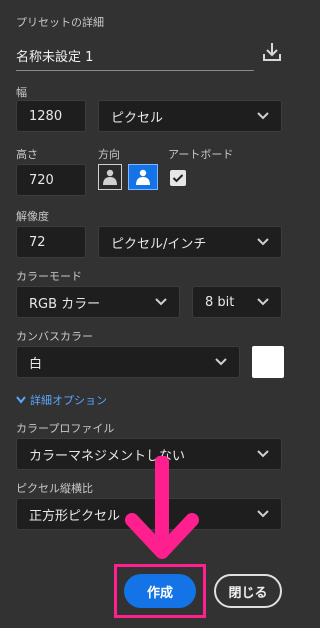 This screenshot has width=320, height=628. I want to click on artboard-checkbox, so click(178, 178).